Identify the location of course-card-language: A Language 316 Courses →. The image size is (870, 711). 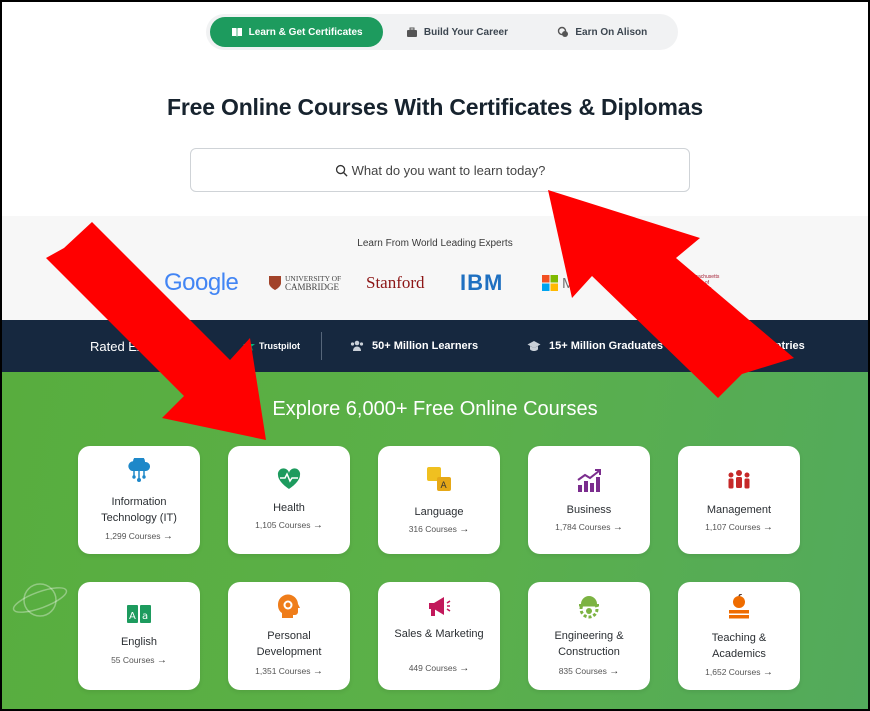
(439, 500).